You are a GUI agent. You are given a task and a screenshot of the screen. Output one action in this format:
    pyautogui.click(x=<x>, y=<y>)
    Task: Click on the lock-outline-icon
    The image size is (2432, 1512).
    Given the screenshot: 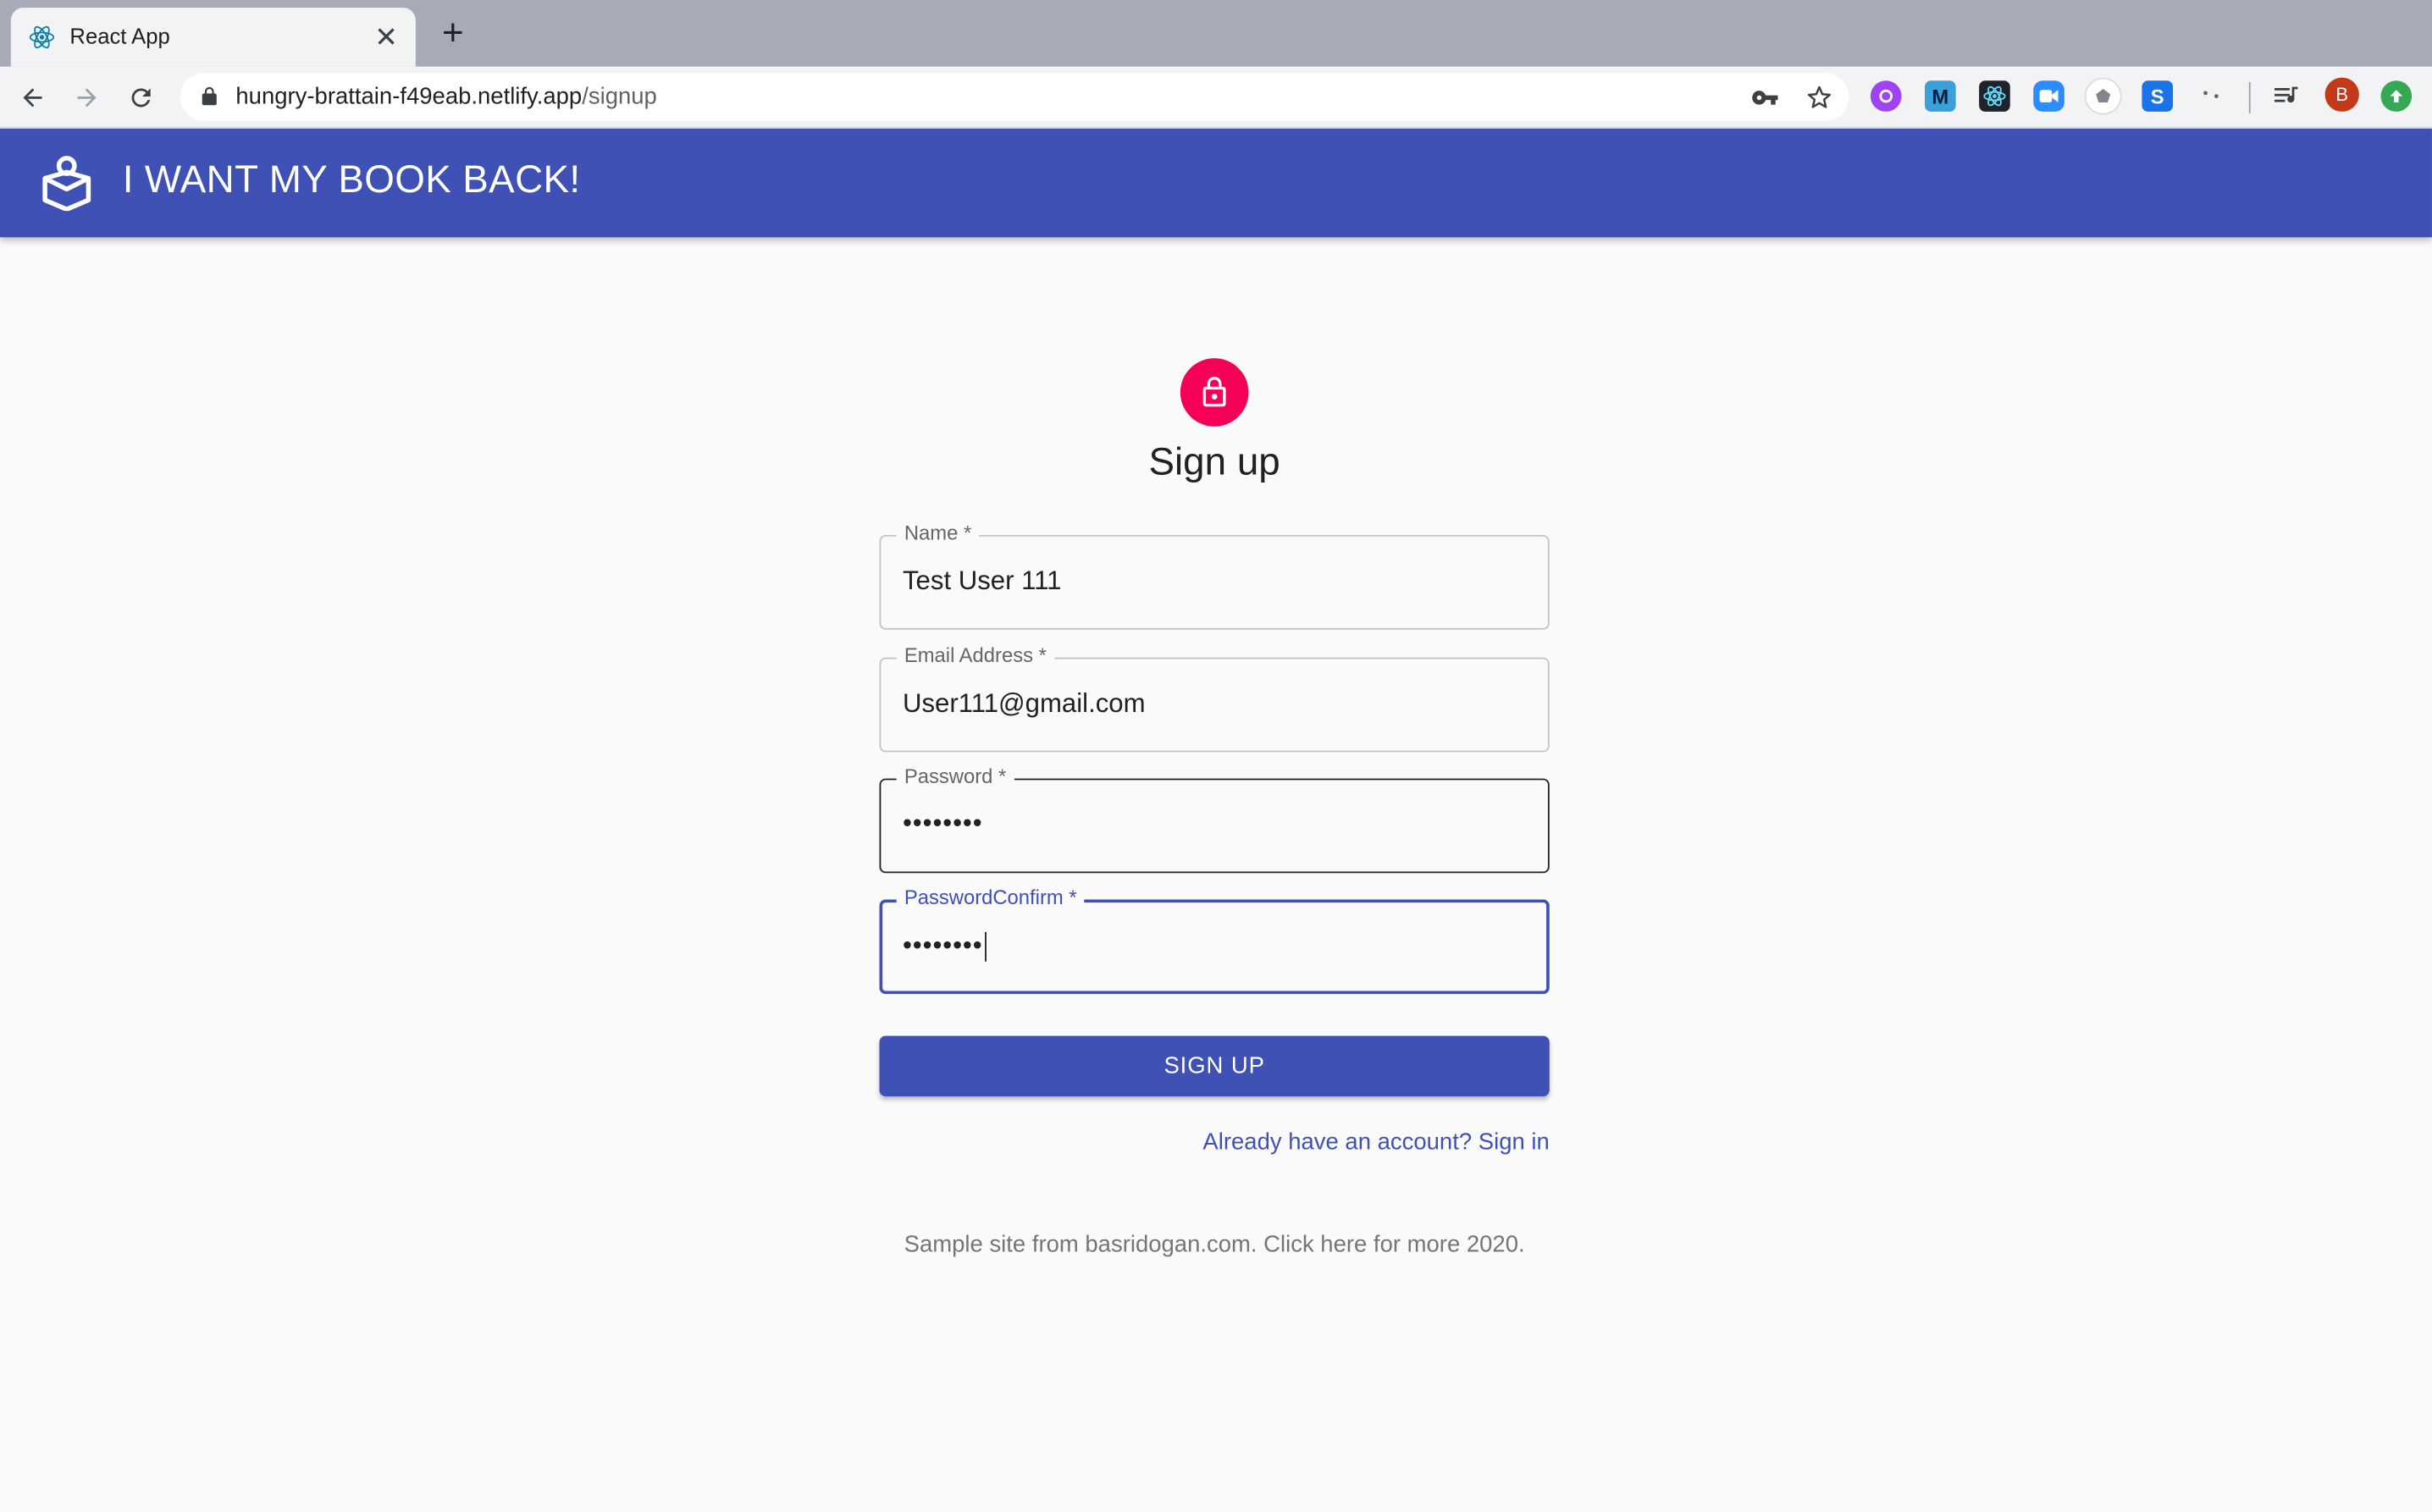 What is the action you would take?
    pyautogui.click(x=1214, y=391)
    